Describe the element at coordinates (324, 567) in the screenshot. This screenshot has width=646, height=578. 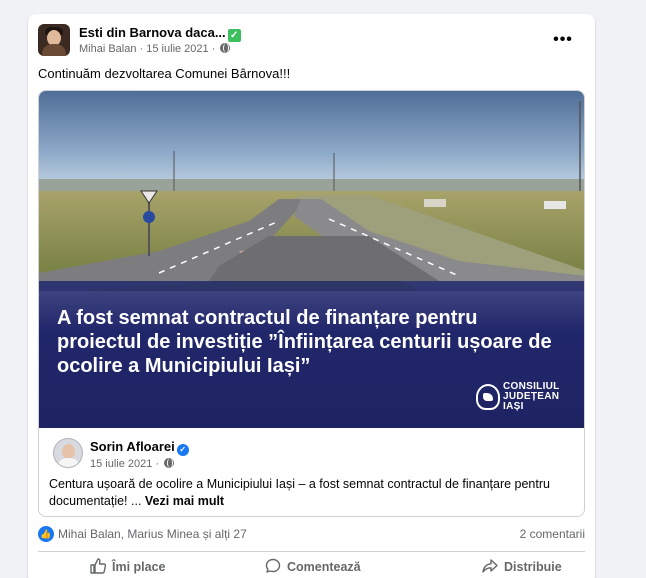
I see `comment-label: Comentează` at that location.